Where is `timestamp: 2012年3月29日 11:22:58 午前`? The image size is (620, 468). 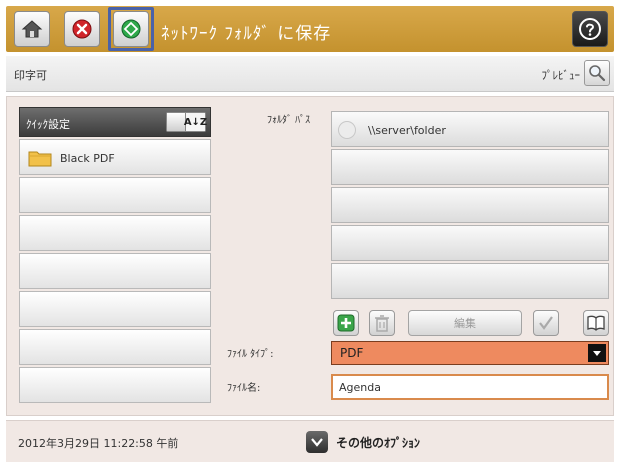 timestamp: 2012年3月29日 11:22:58 午前 is located at coordinates (98, 443).